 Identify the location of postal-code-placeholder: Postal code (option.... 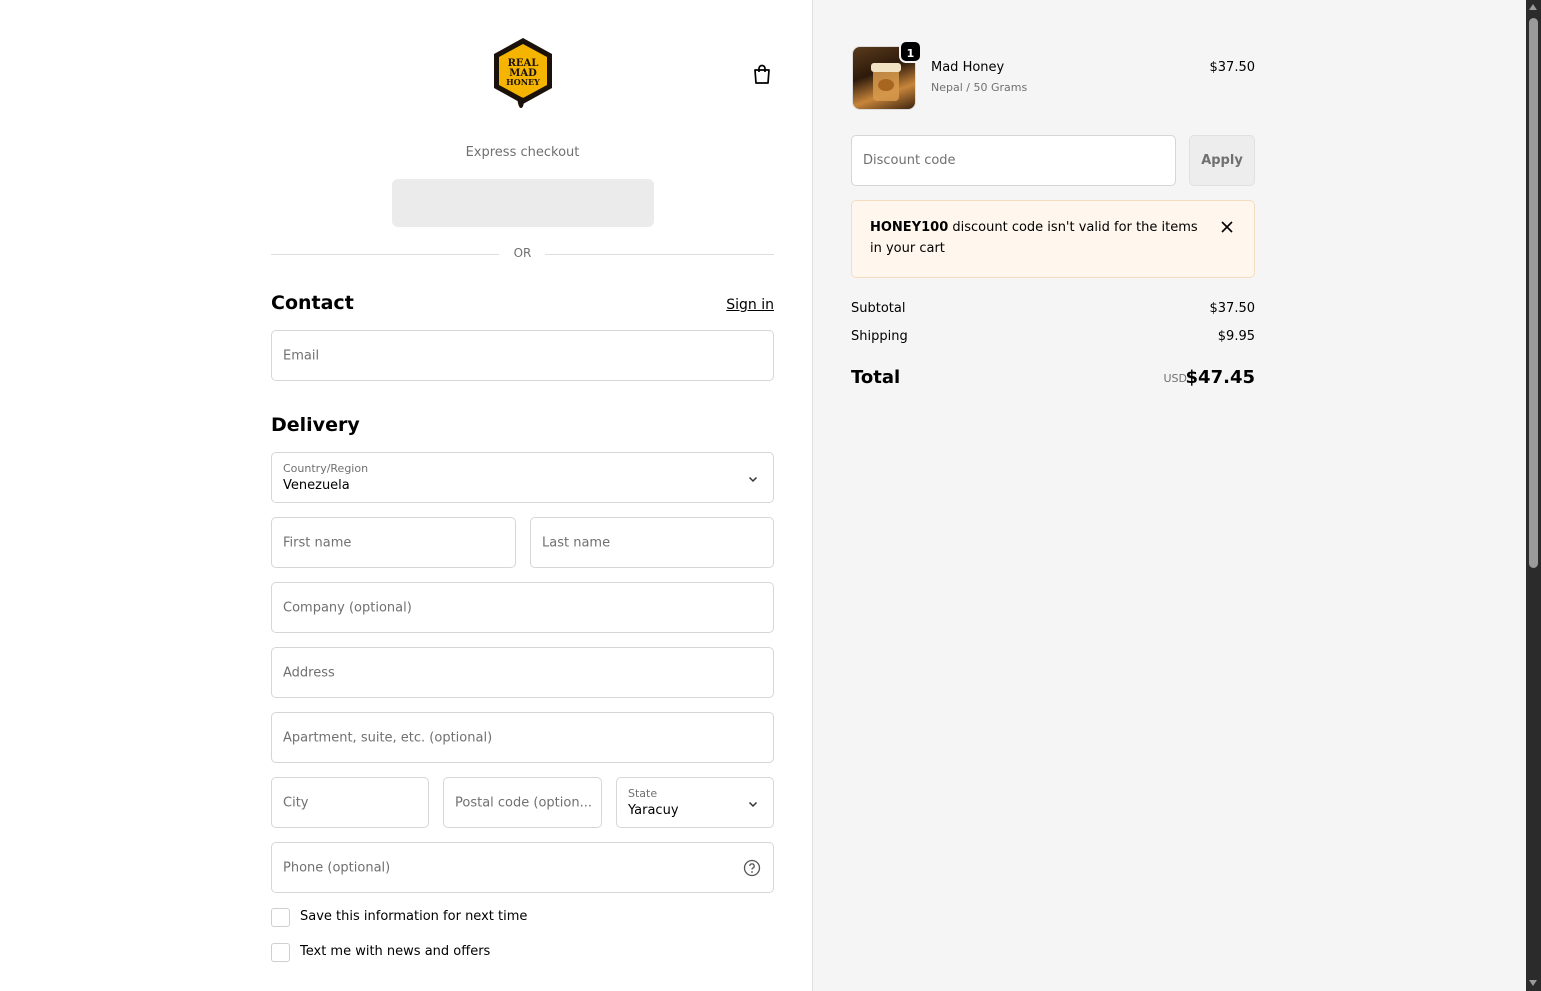
(523, 802).